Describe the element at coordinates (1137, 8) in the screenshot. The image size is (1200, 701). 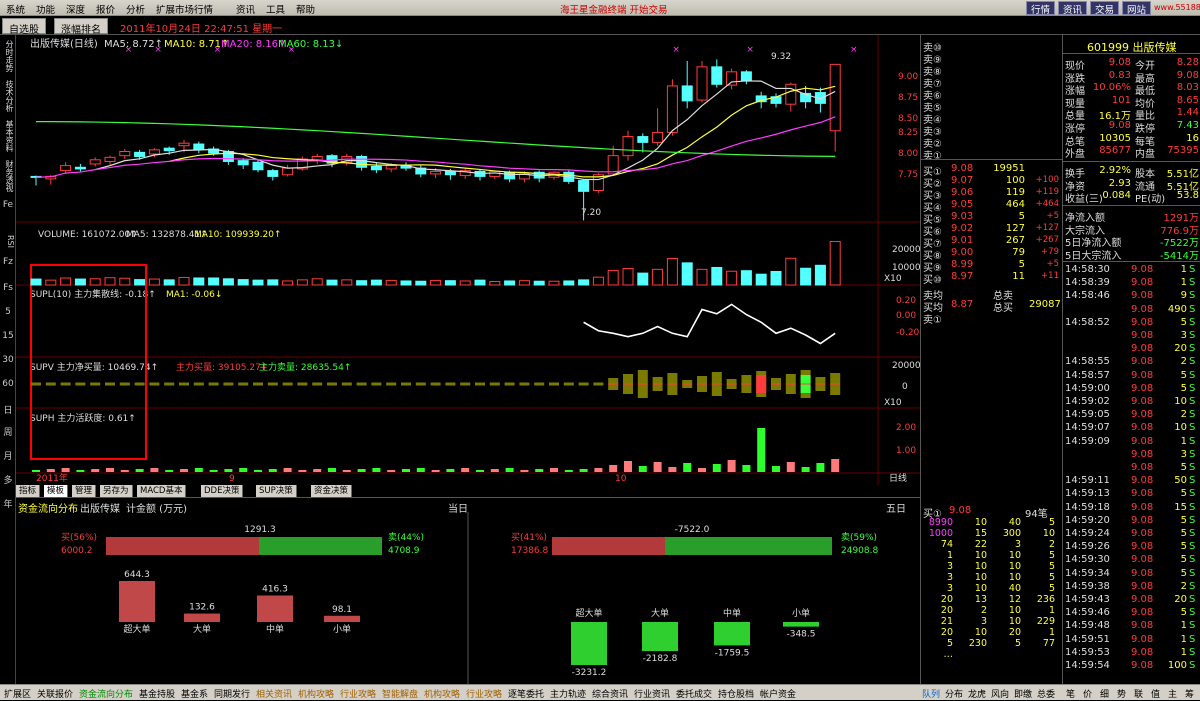
I see `tab-website: 网站` at that location.